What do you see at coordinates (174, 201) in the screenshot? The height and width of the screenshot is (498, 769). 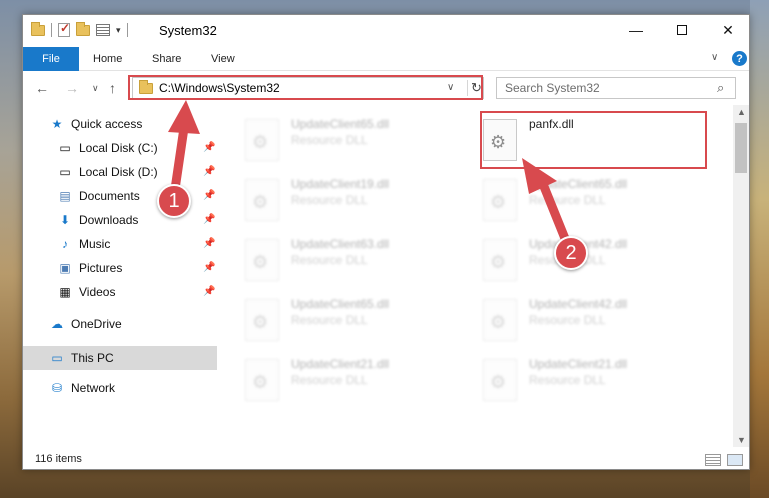 I see `step-1-badge: 1` at bounding box center [174, 201].